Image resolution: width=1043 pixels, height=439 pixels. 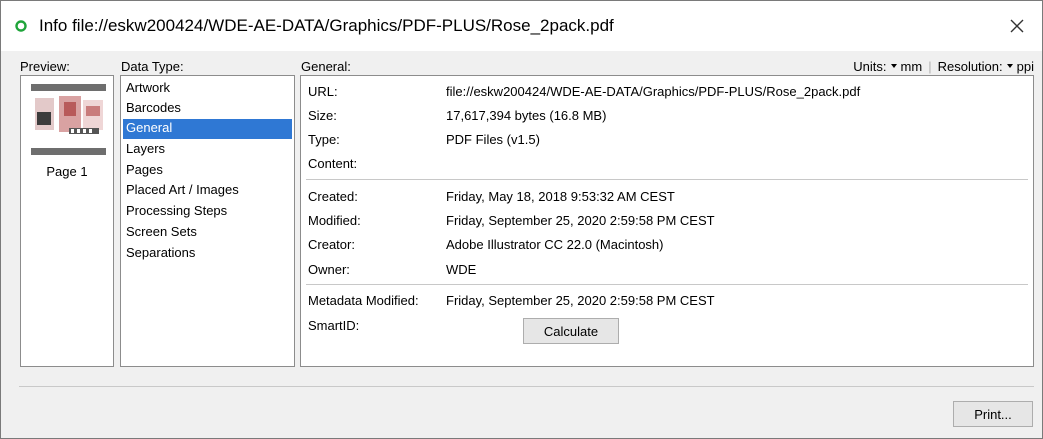 What do you see at coordinates (207, 171) in the screenshot?
I see `data-type-item-pages: Pages` at bounding box center [207, 171].